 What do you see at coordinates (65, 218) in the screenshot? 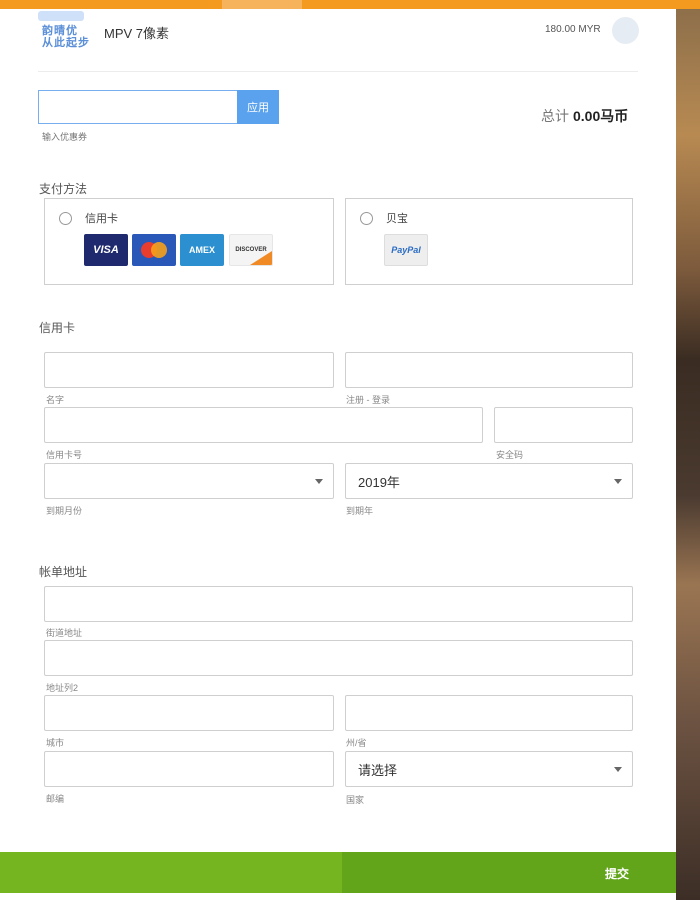
I see `credit-card-radio` at bounding box center [65, 218].